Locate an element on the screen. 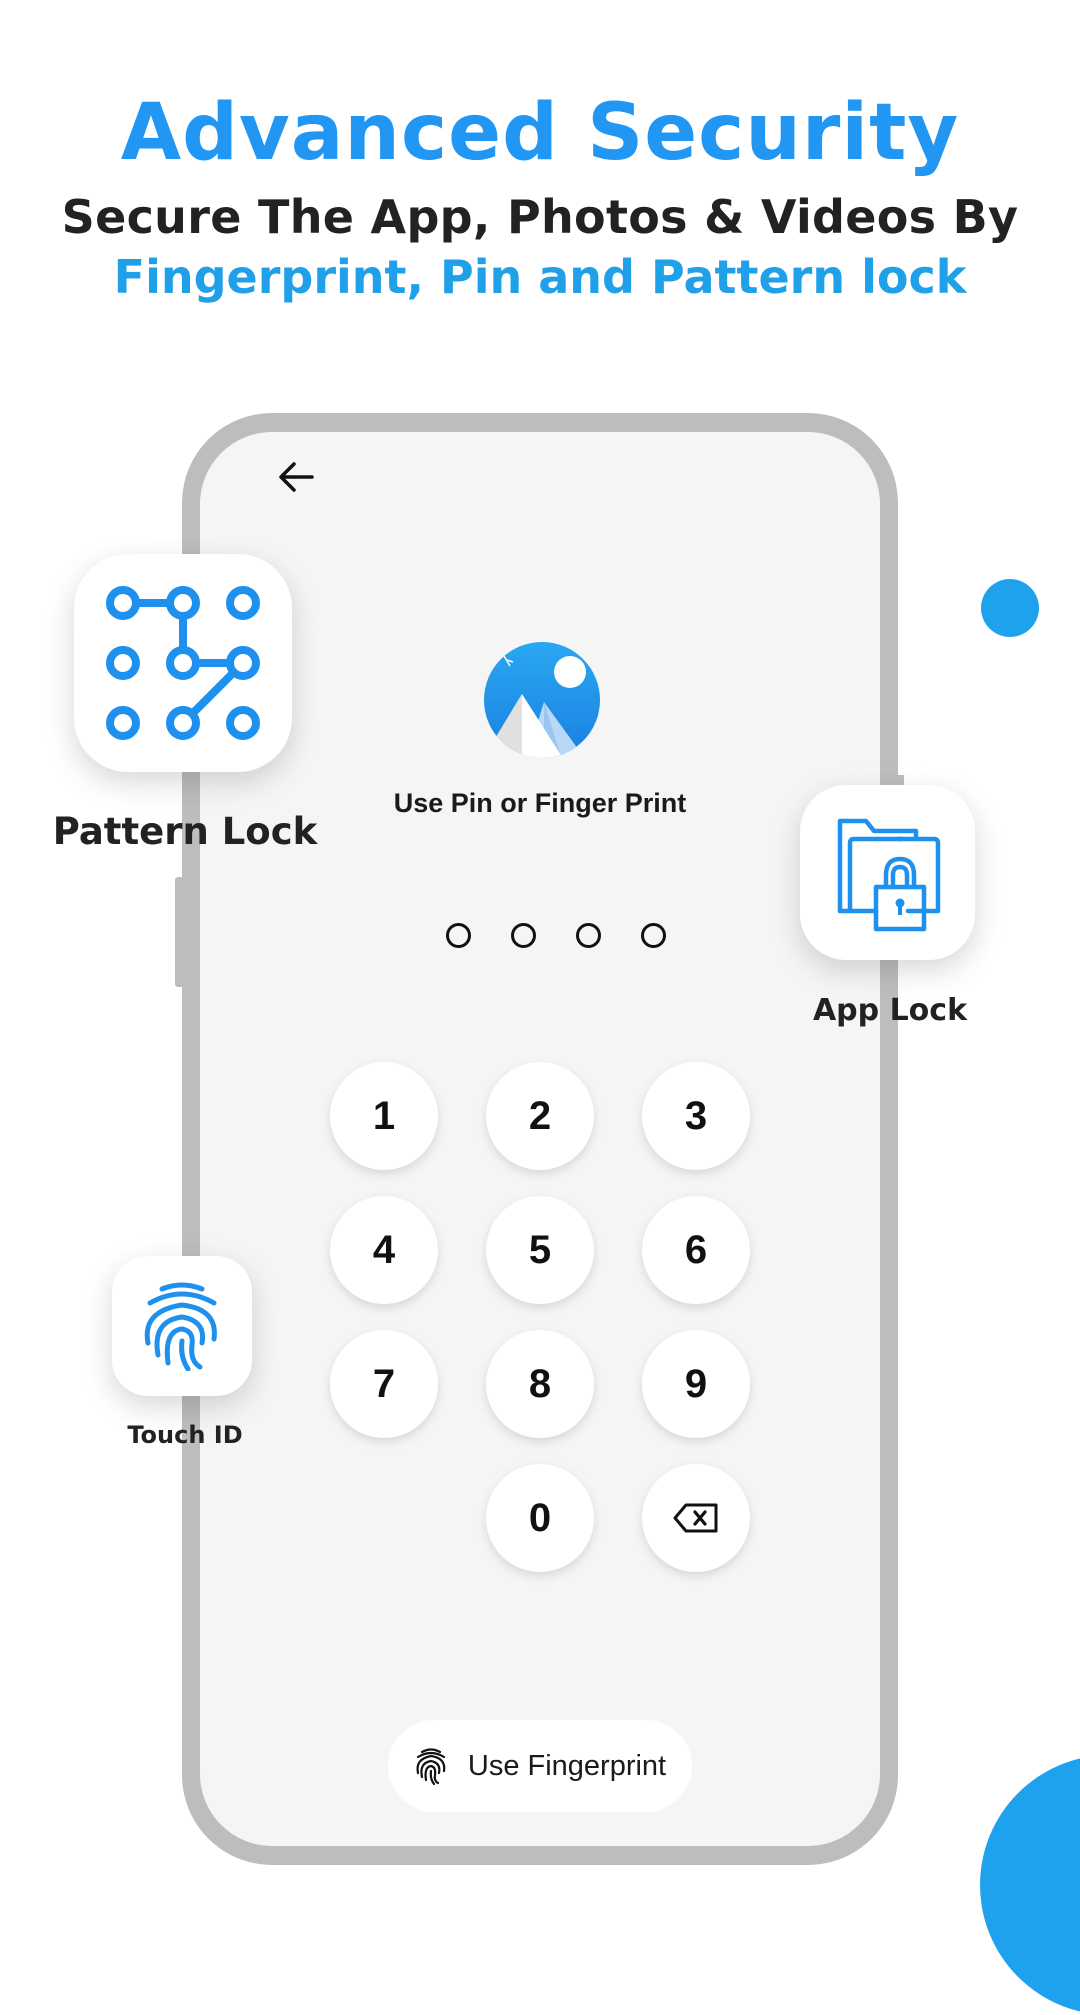 This screenshot has width=1080, height=2015. use-fingerprint-label: Use Fingerprint is located at coordinates (567, 1765).